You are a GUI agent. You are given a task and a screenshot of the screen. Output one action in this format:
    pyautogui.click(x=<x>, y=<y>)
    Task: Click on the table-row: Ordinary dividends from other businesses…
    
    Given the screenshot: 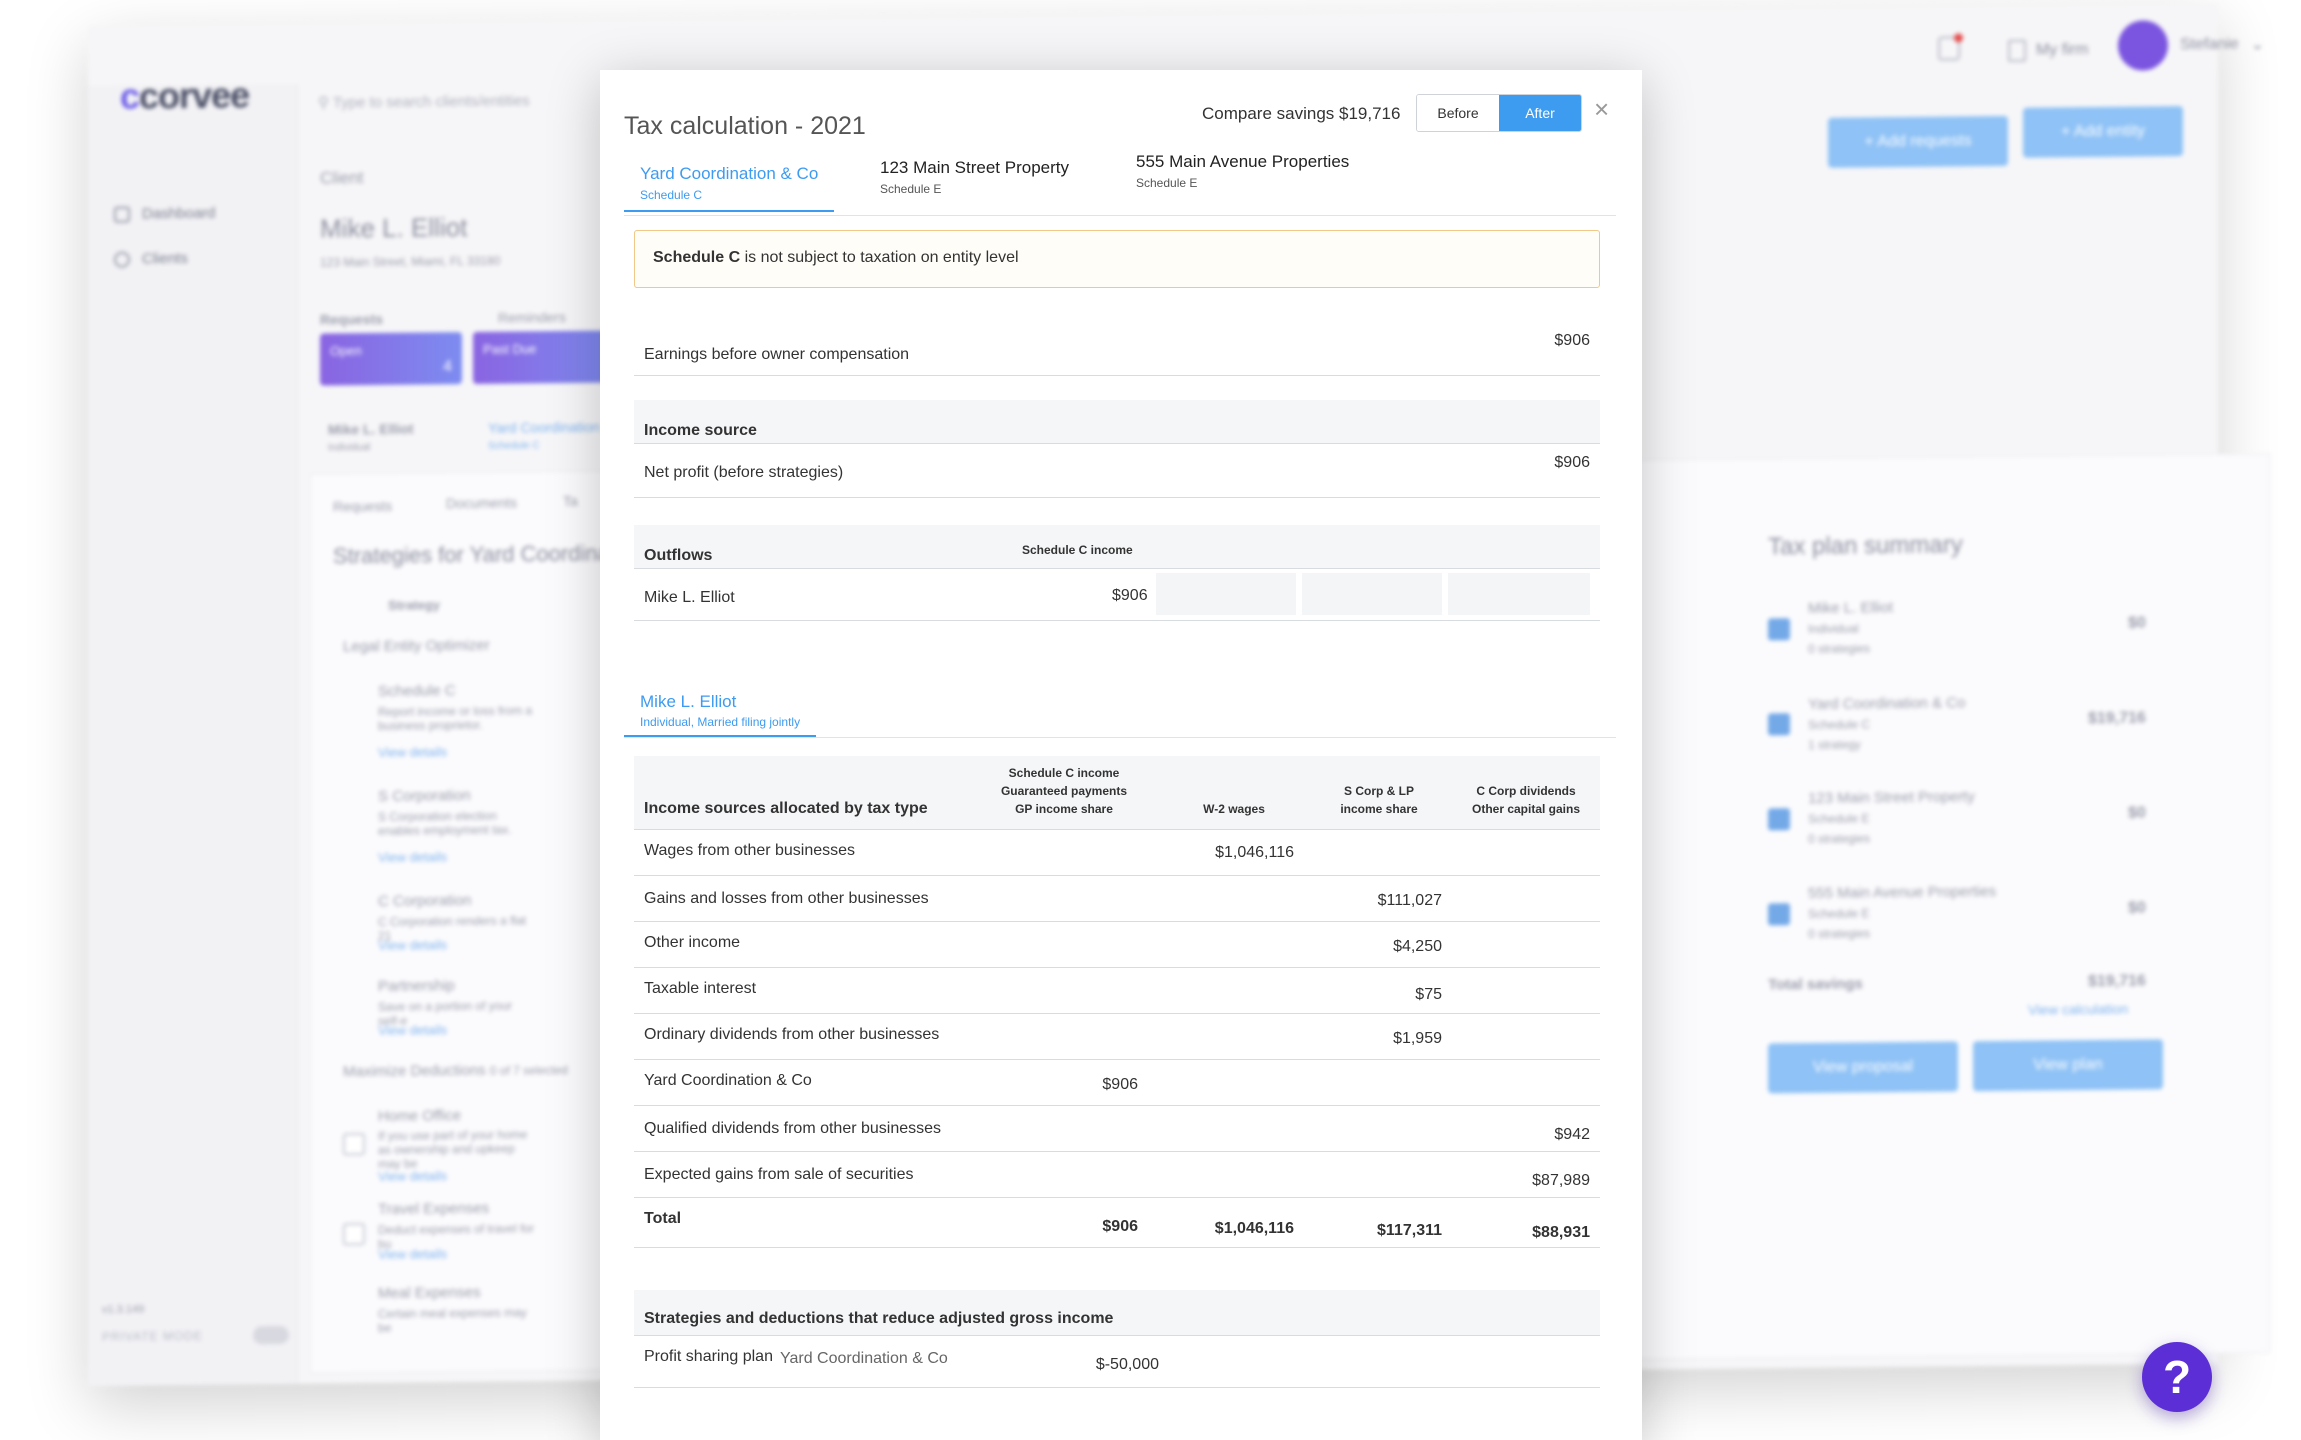 What is the action you would take?
    pyautogui.click(x=1117, y=1037)
    